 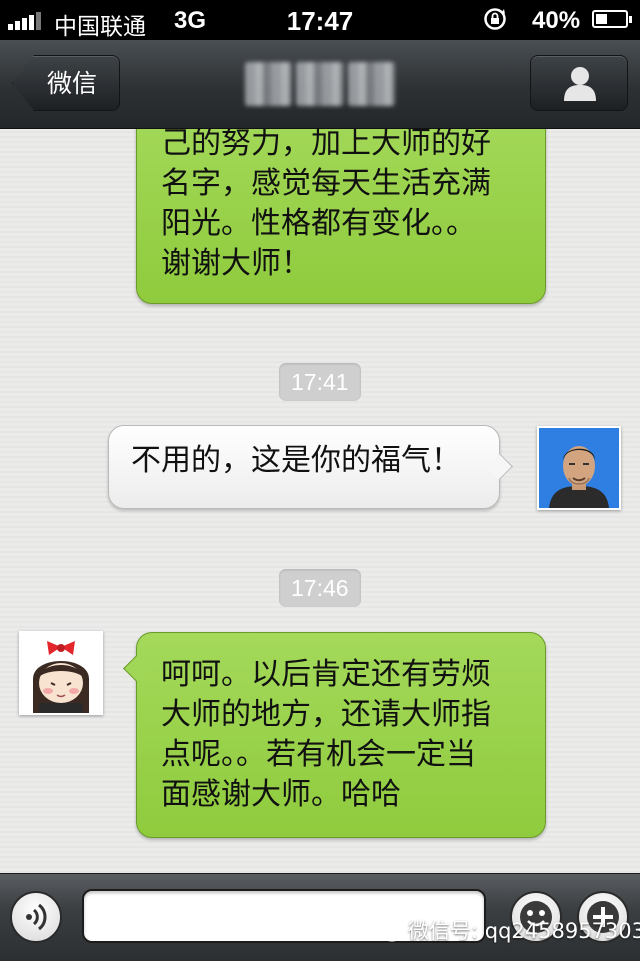 What do you see at coordinates (320, 382) in the screenshot?
I see `message-timestamp: 17:41` at bounding box center [320, 382].